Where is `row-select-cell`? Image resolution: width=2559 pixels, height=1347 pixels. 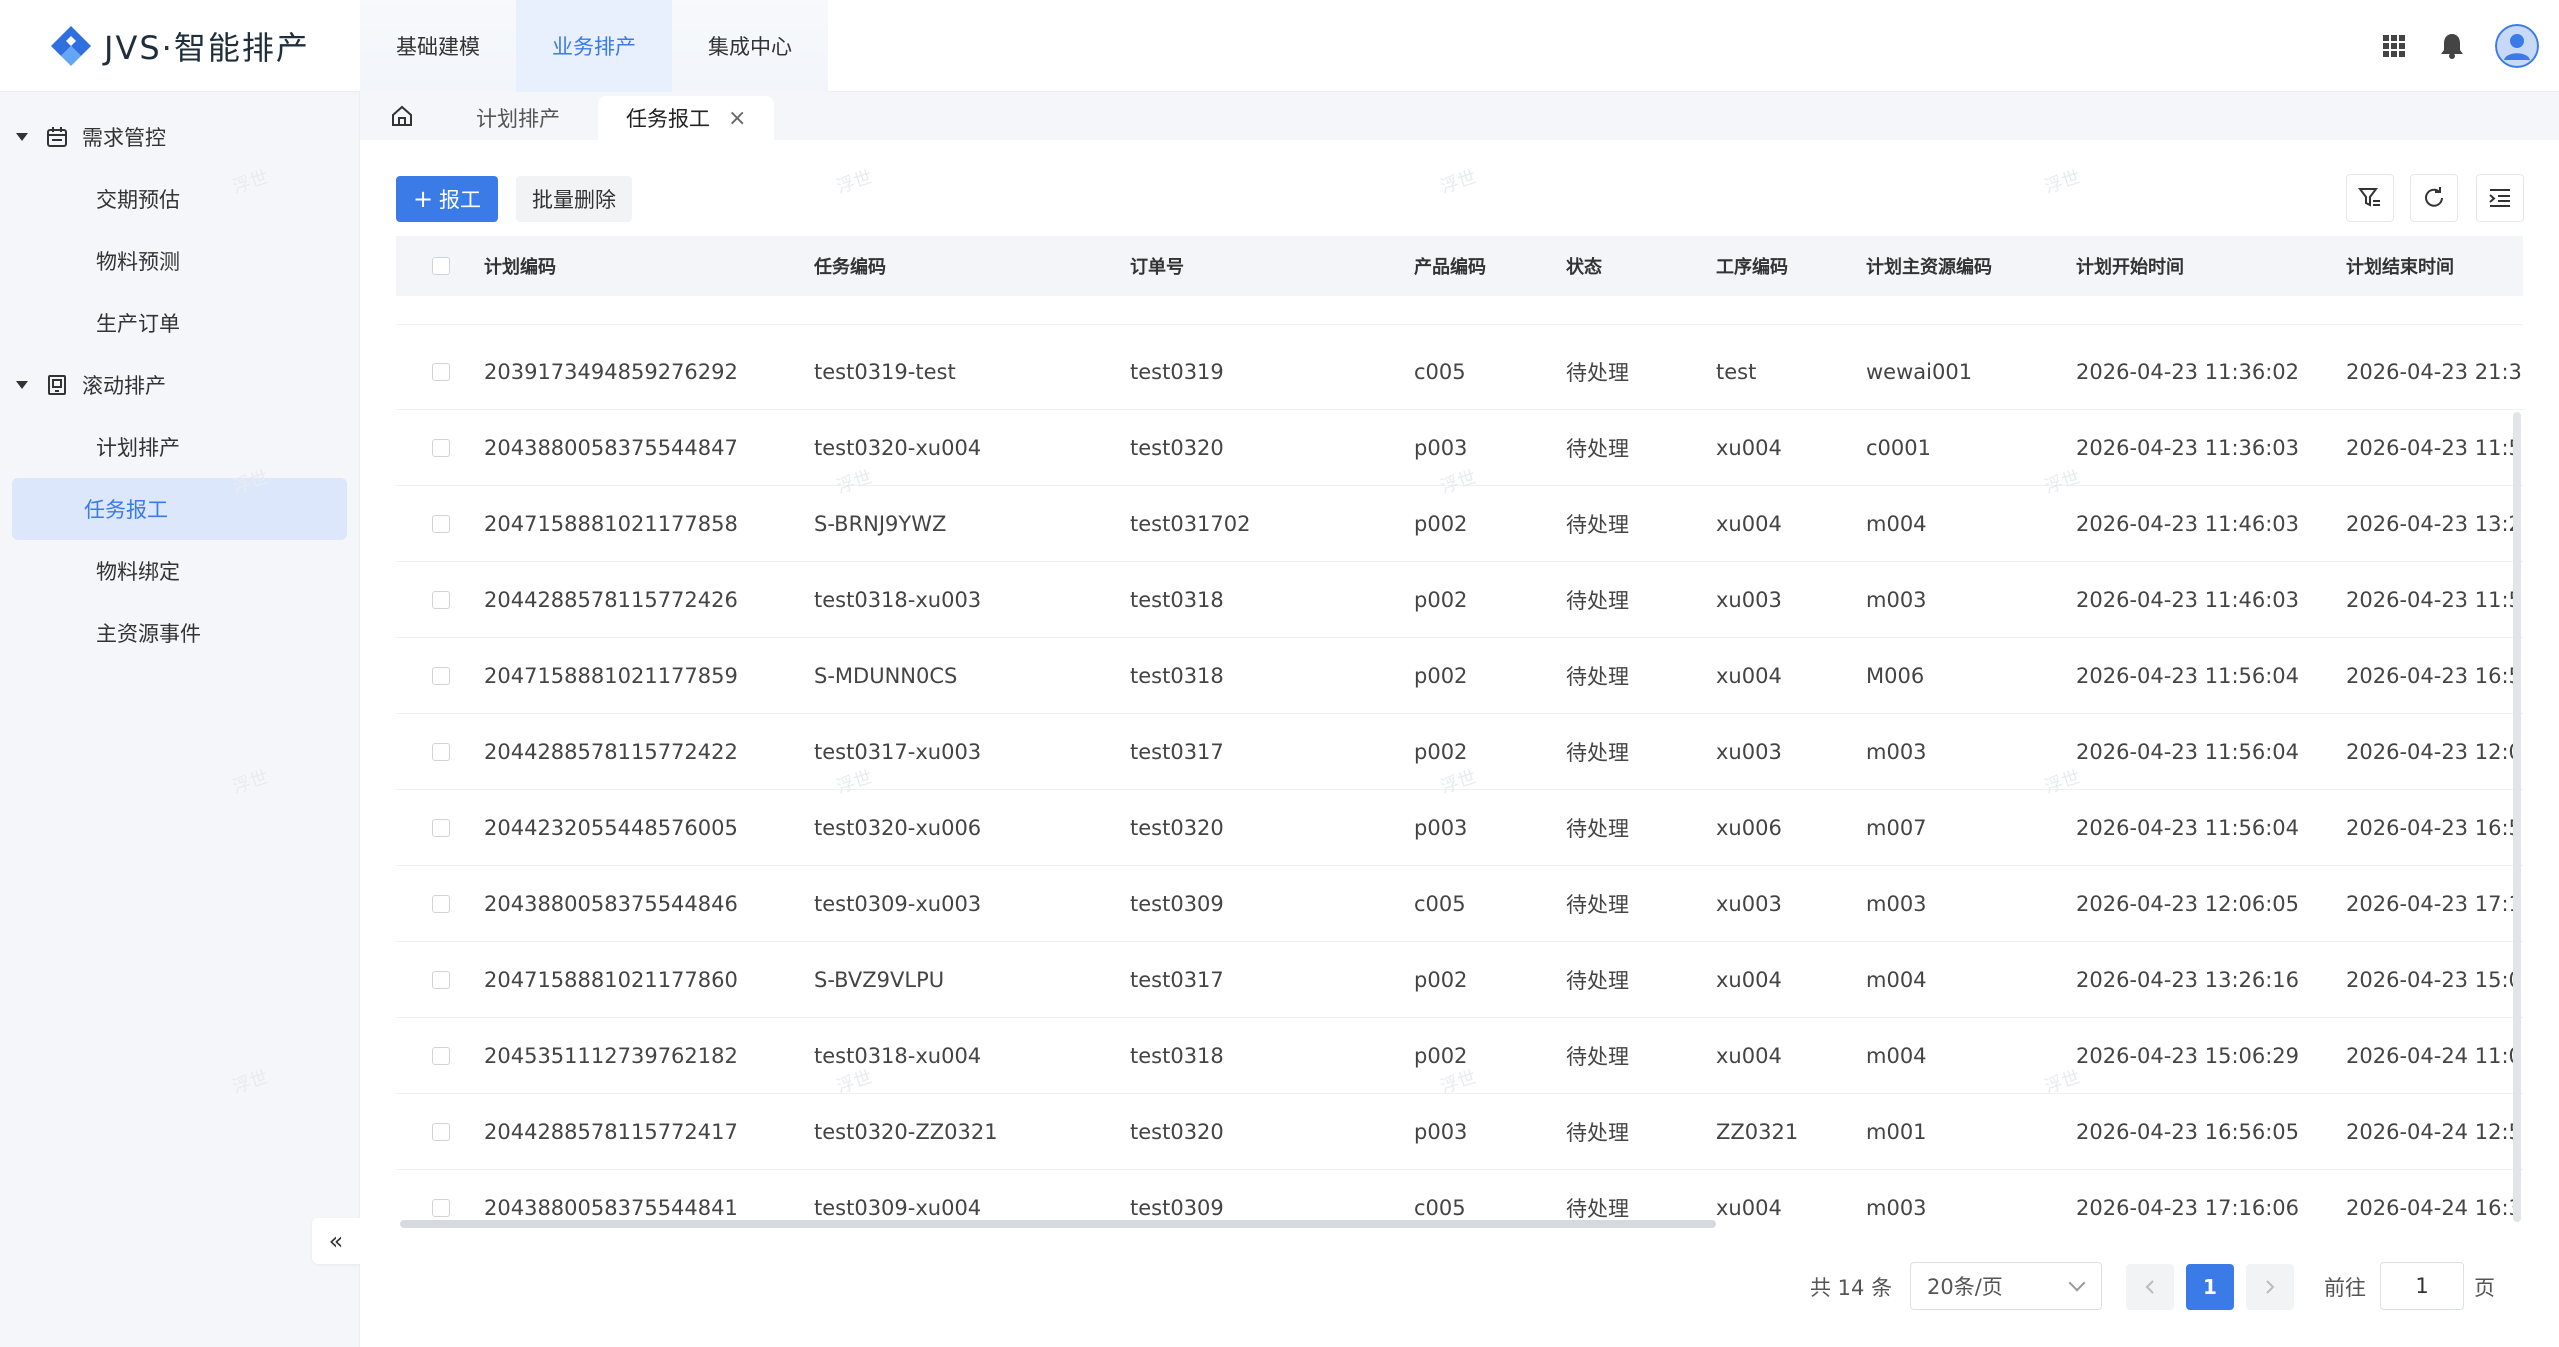
row-select-cell is located at coordinates (440, 447).